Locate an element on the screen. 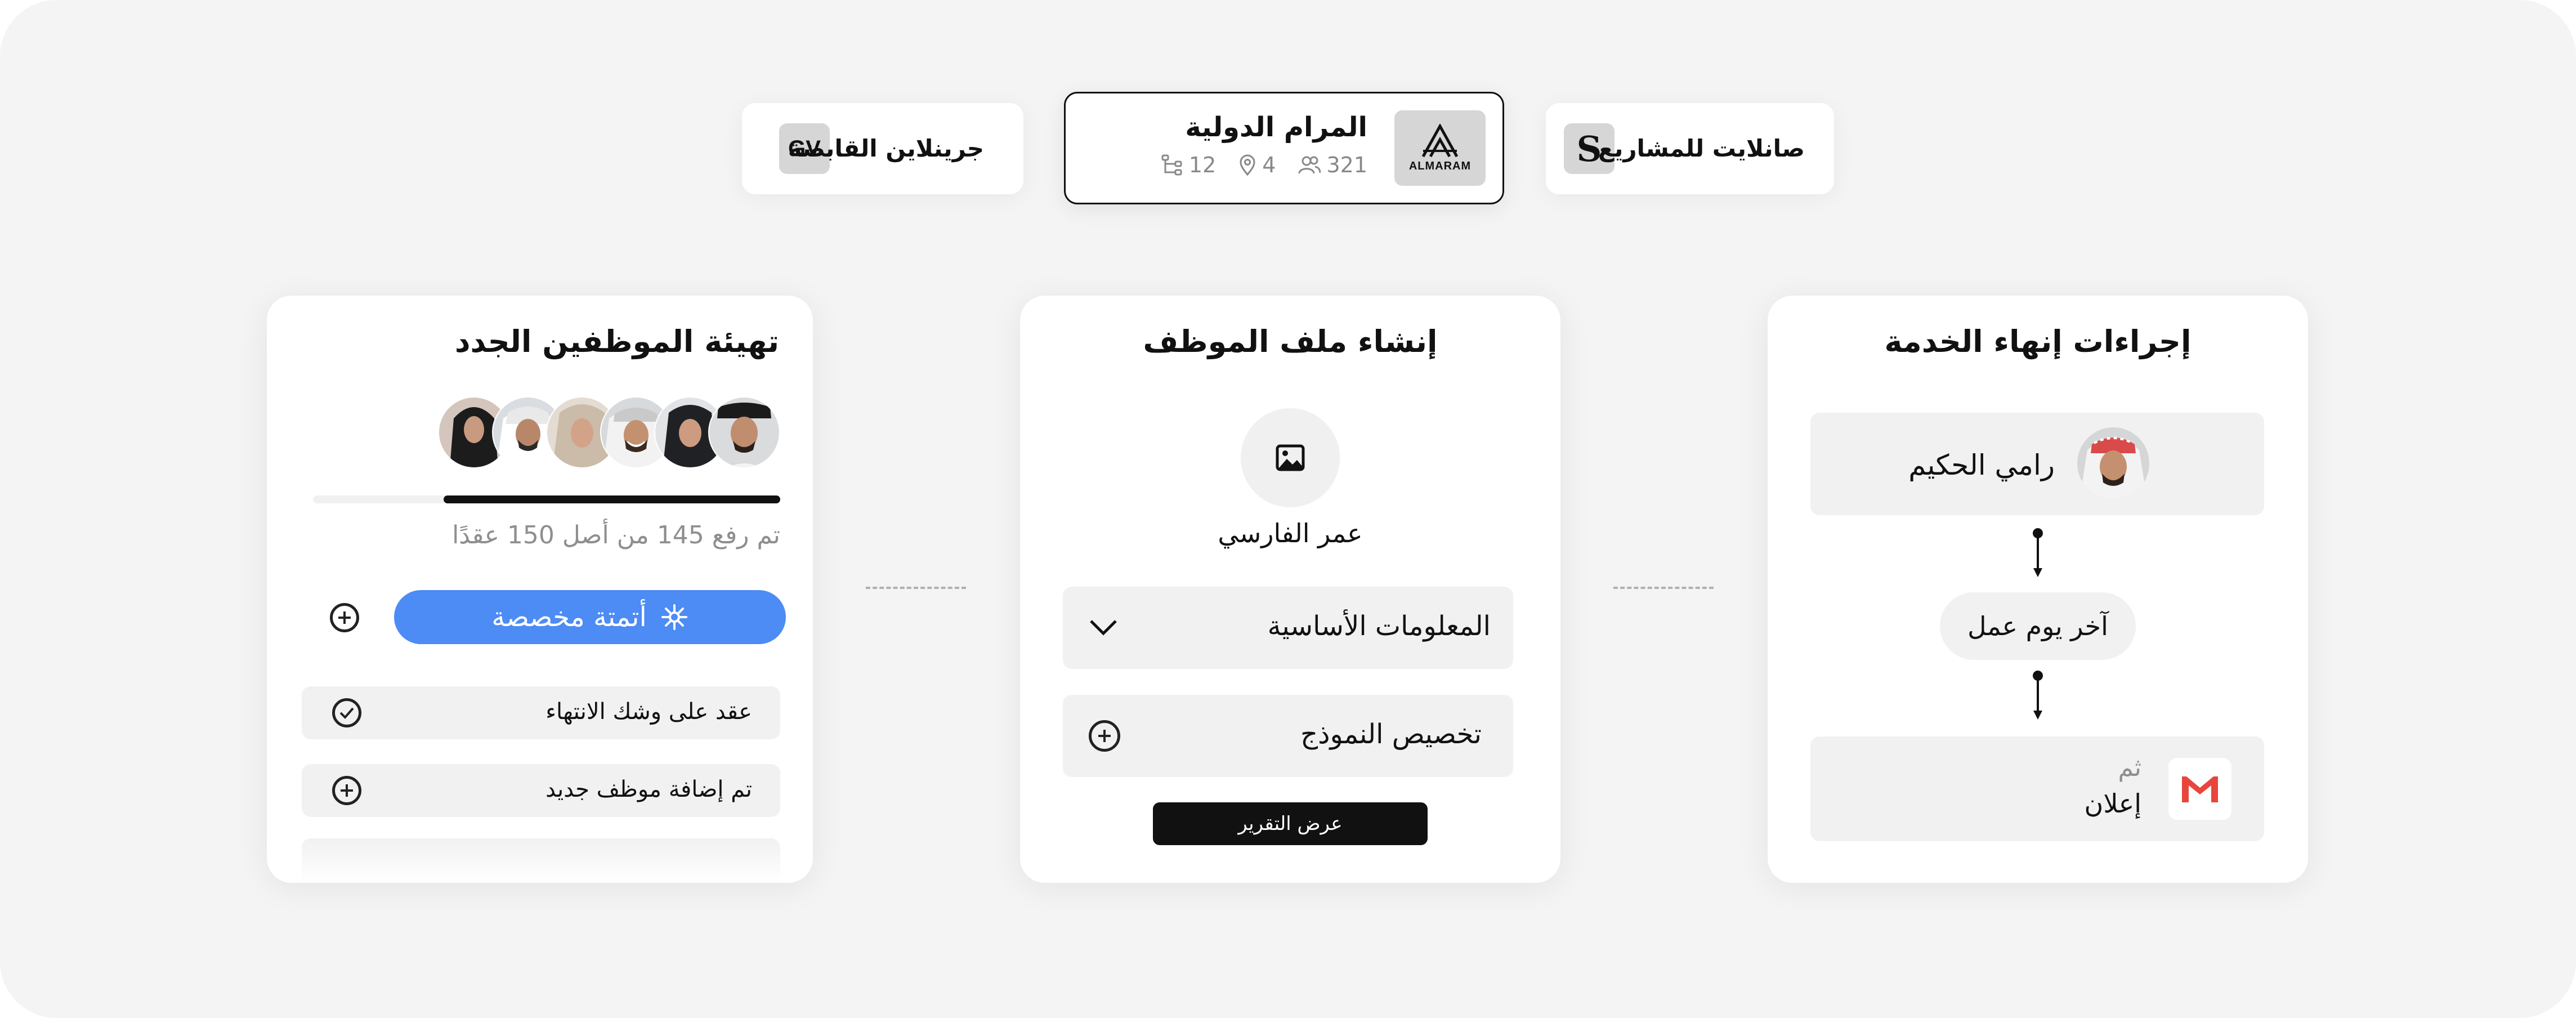 Image resolution: width=2576 pixels, height=1018 pixels. profile-title: إنشاء ملف الموظف is located at coordinates (1290, 341).